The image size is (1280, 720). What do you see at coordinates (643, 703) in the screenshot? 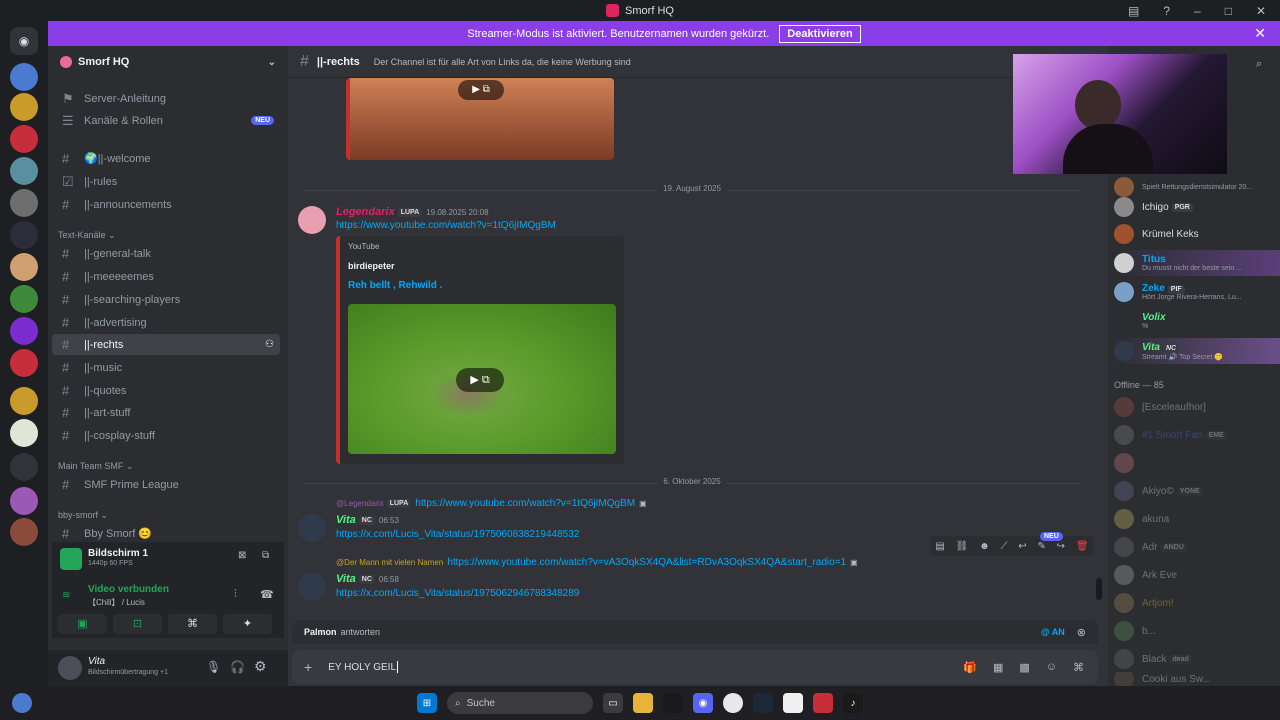
I see `explorer-icon` at bounding box center [643, 703].